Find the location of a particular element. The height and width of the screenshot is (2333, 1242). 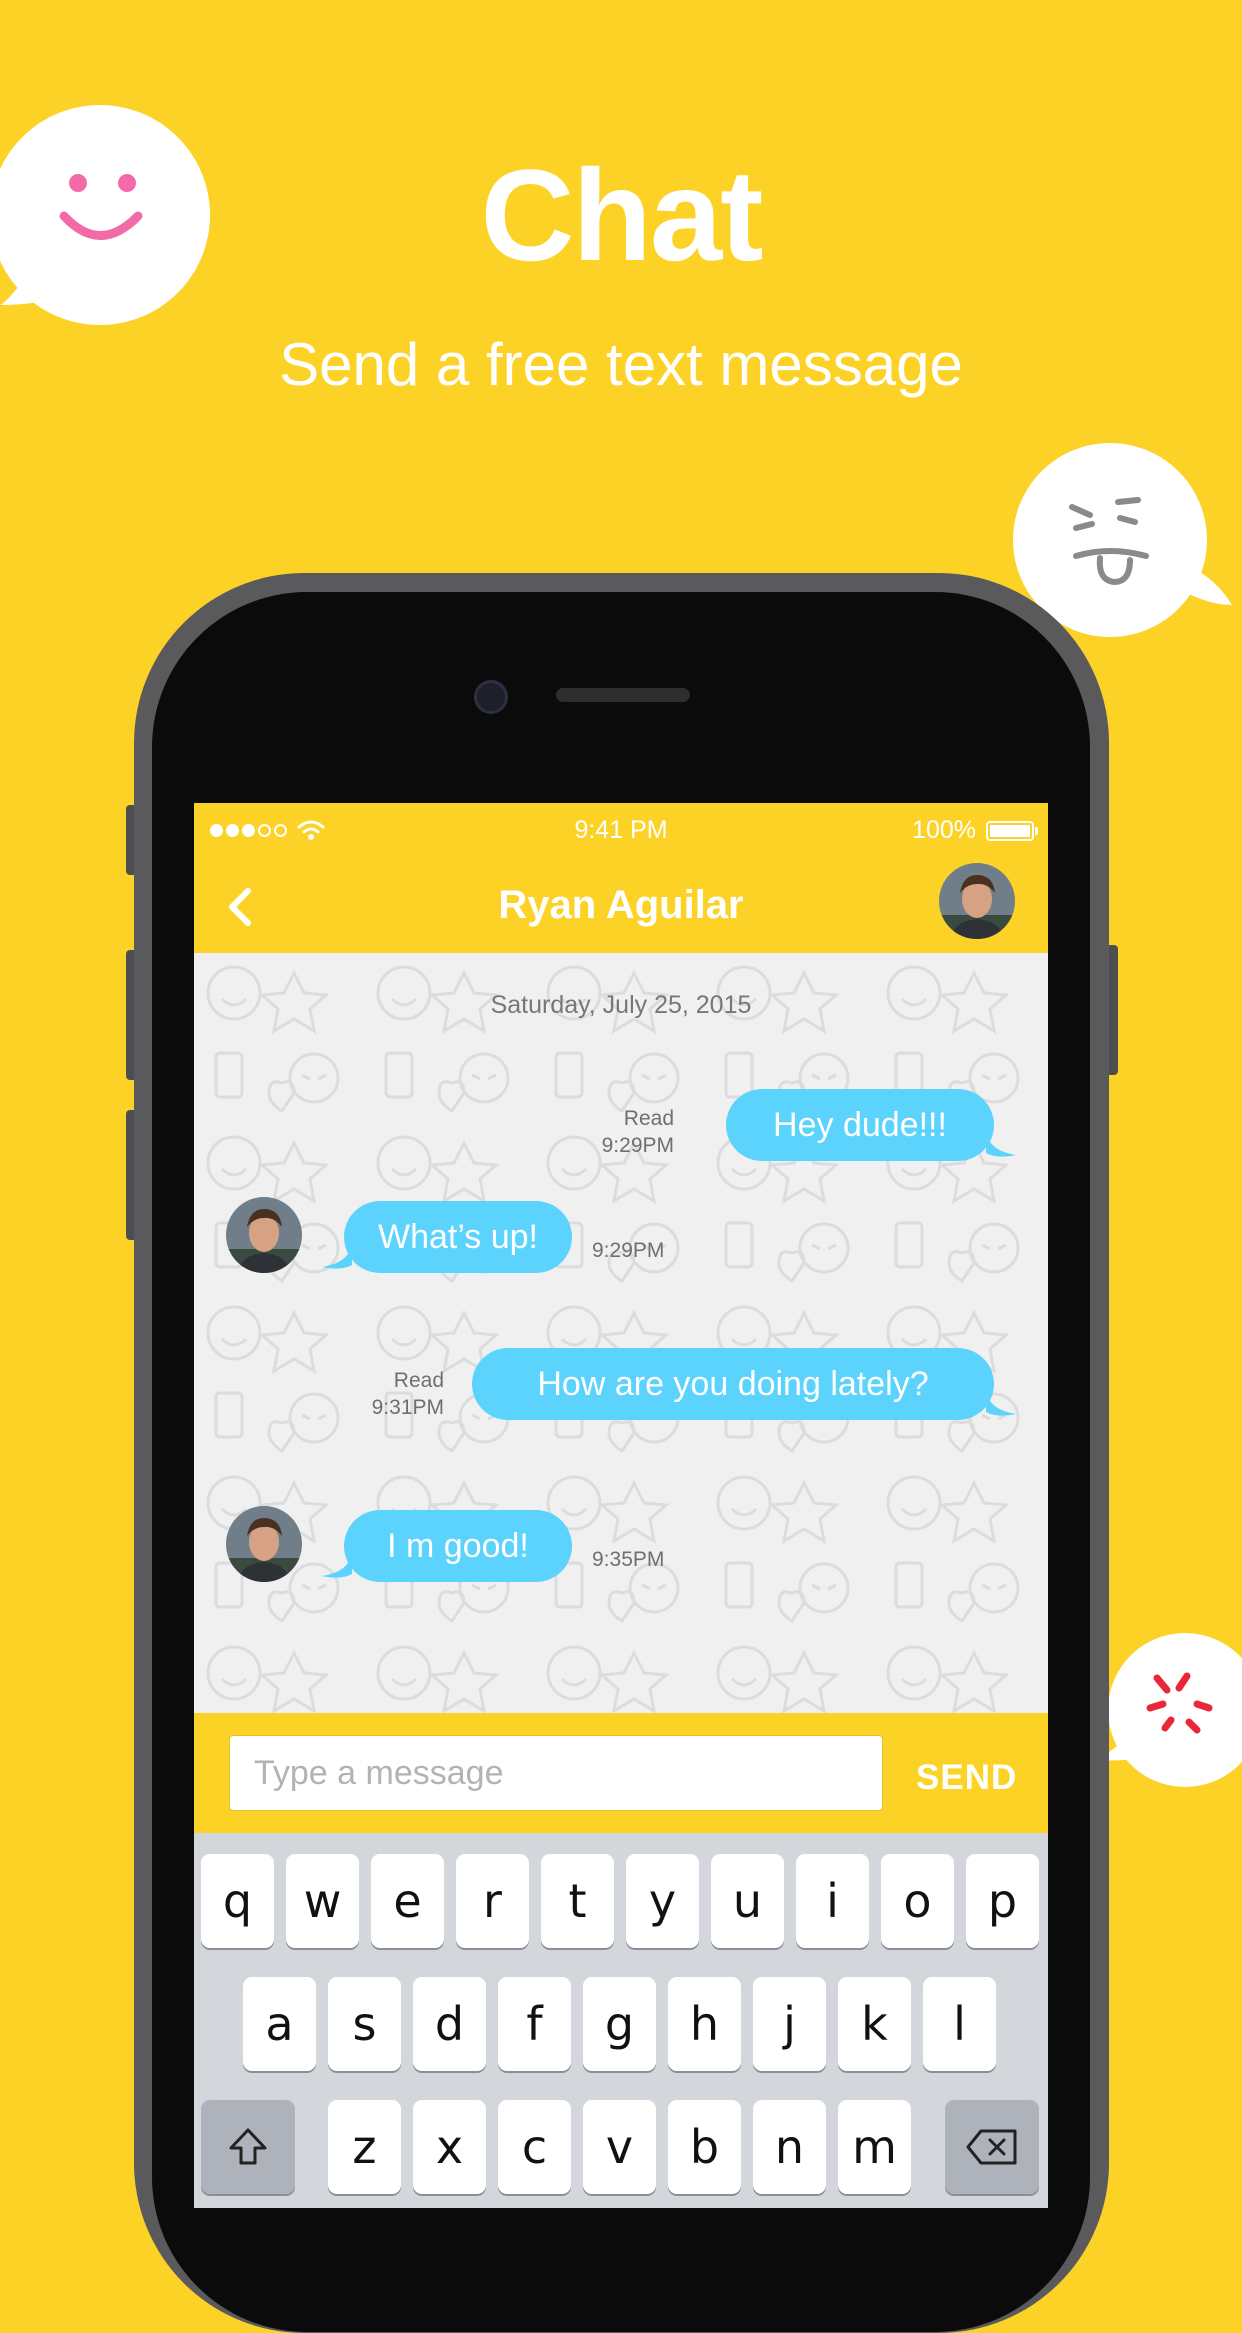

message-bubble-outgoing: Hey dude!!! is located at coordinates (871, 1125).